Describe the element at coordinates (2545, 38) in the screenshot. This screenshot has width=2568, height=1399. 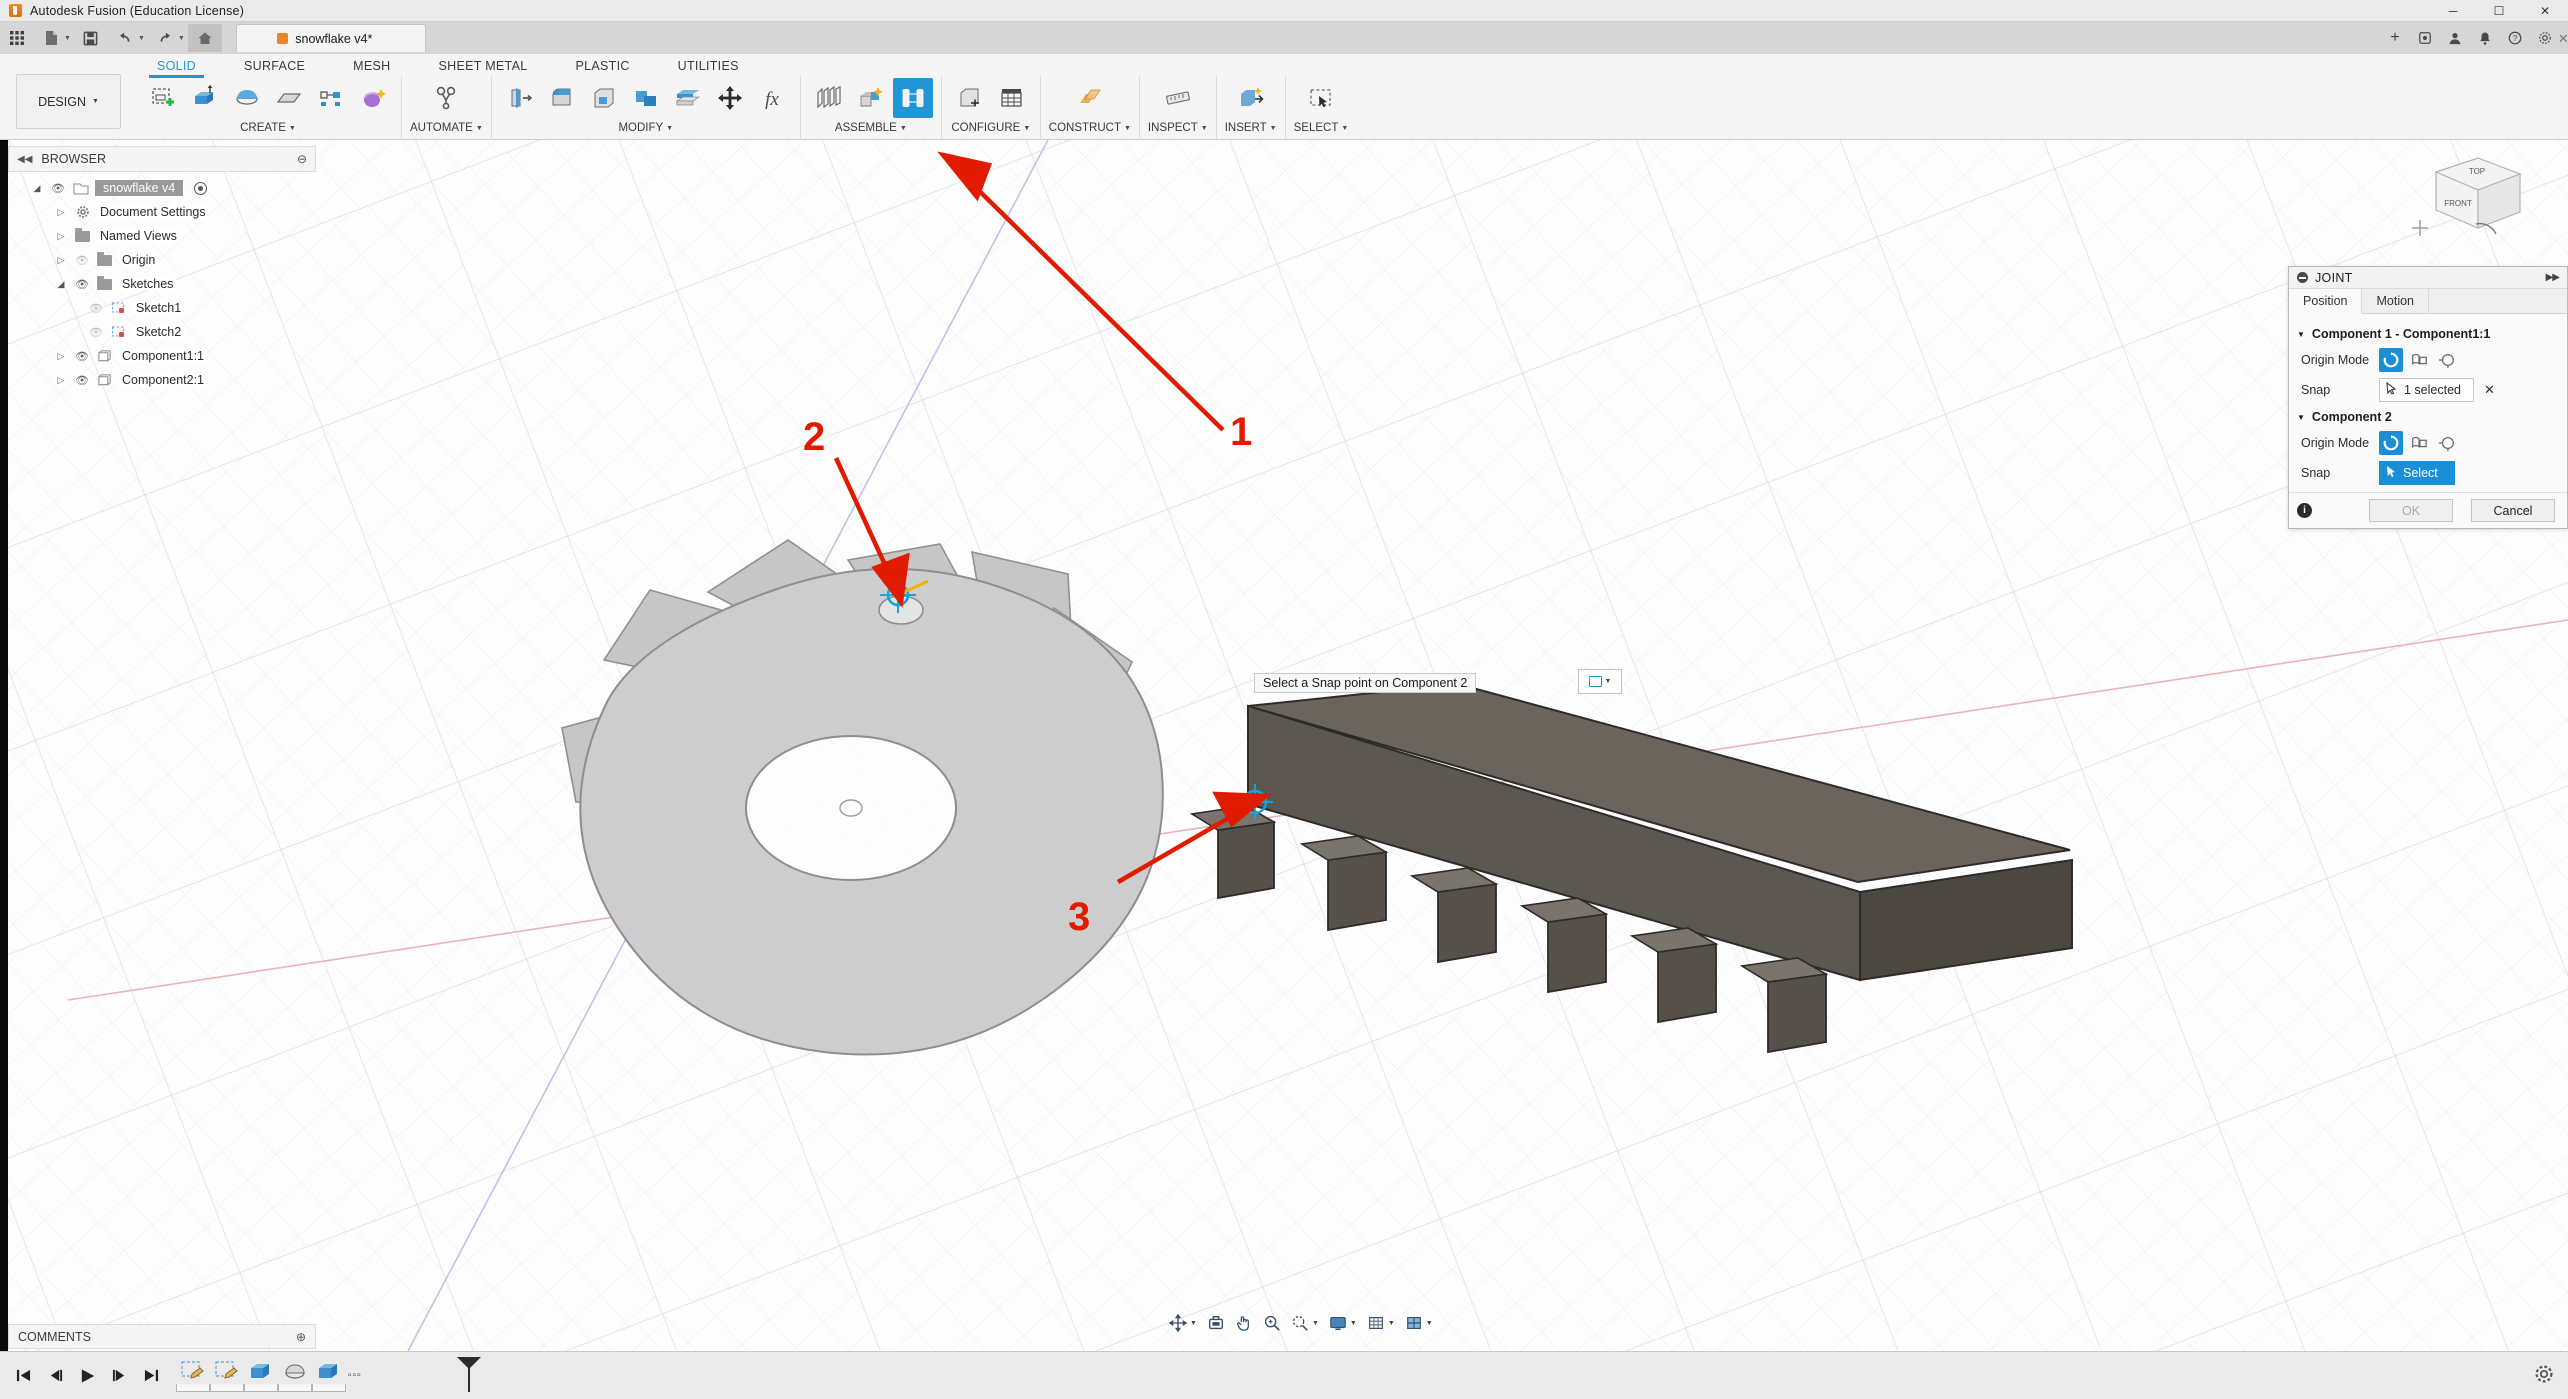
I see `settings-gear-icon` at that location.